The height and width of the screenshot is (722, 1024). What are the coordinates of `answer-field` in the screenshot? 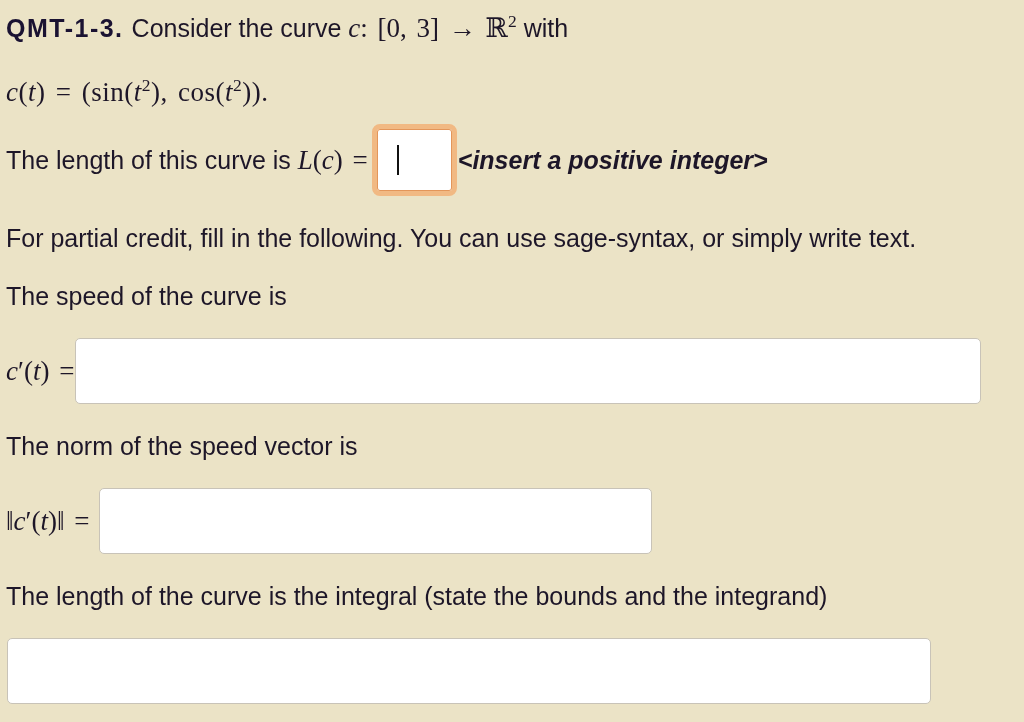 It's located at (414, 160).